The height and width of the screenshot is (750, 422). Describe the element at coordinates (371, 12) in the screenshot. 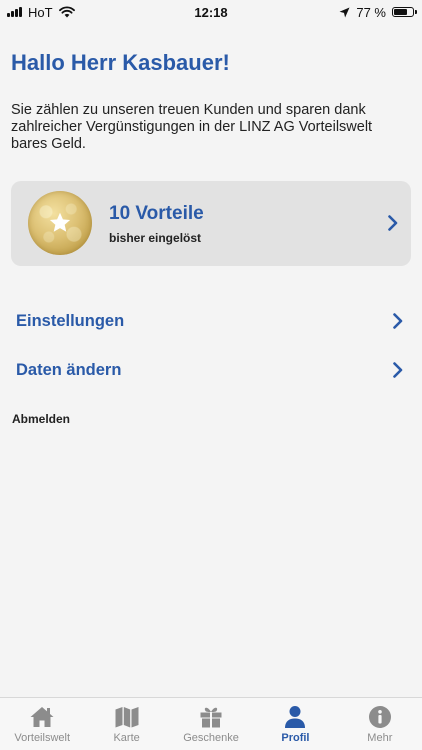

I see `battery-percentage: 77 %` at that location.